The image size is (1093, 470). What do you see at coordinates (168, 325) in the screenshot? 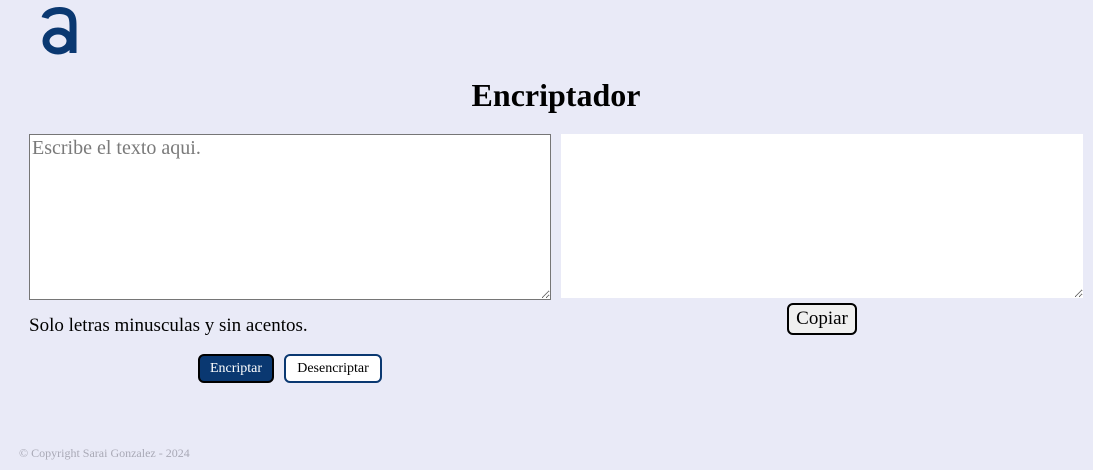
I see `input-hint: Solo letras minusculas y sin acentos.` at bounding box center [168, 325].